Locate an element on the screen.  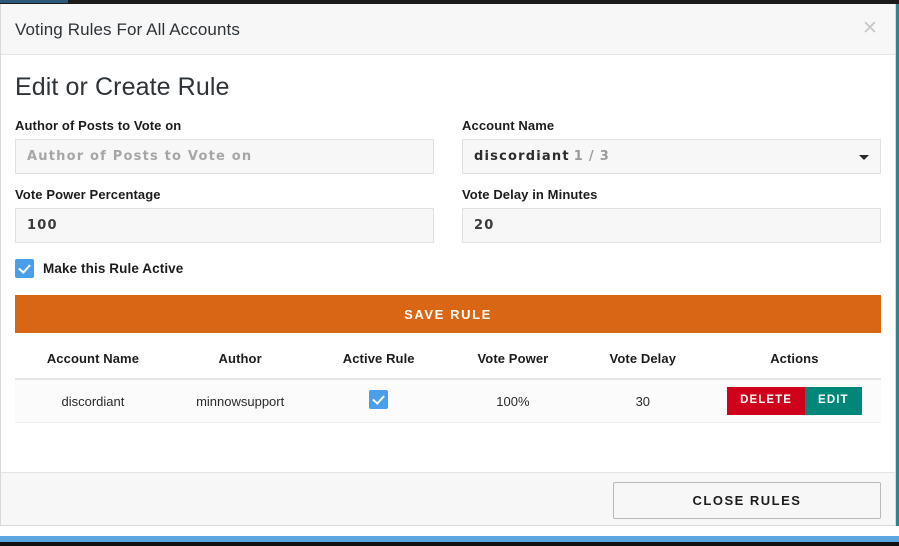
cell-author: minnowsupport is located at coordinates (240, 401).